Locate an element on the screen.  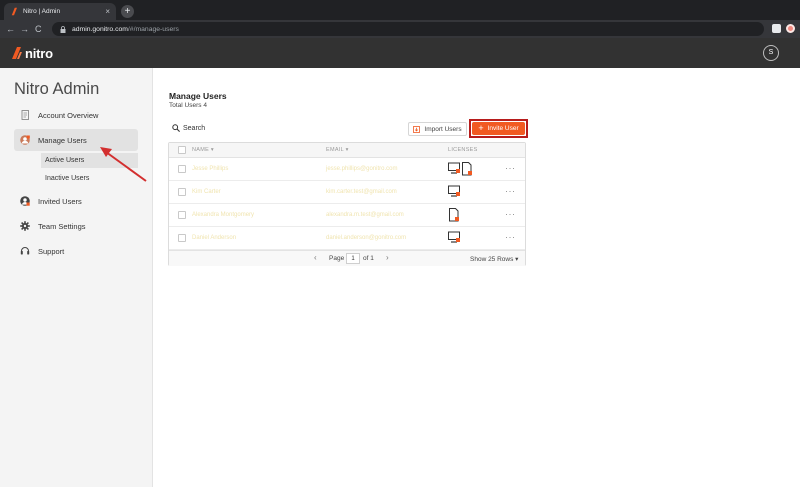
sidebar-item-label: Support is located at coordinates (51, 251).